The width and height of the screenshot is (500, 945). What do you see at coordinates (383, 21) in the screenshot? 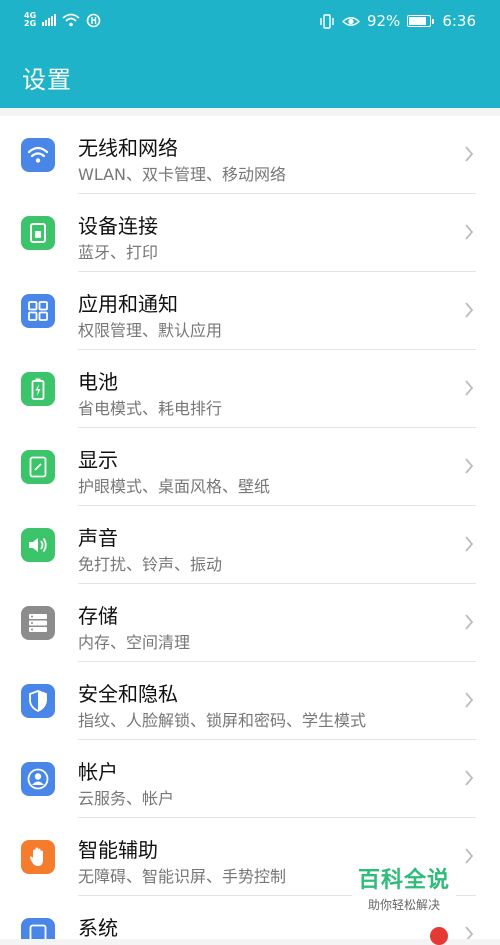
I see `battery-percent: 92%` at bounding box center [383, 21].